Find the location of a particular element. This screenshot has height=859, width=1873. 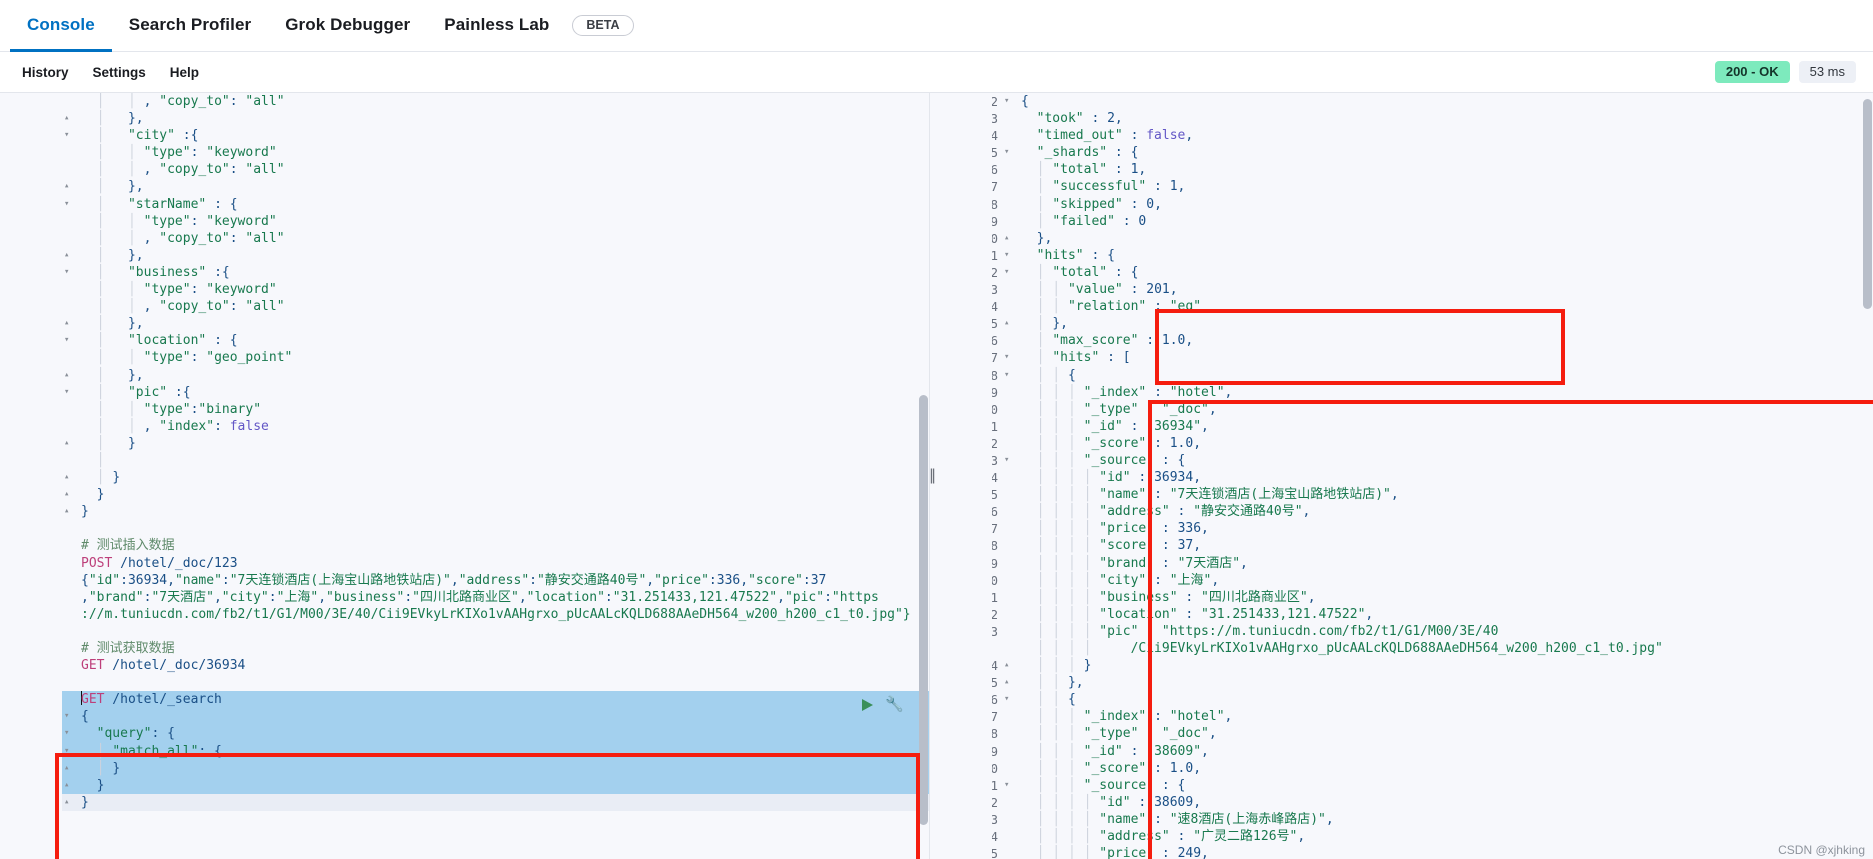

code-line: 19 │ │ │ "_index" : "hotel", is located at coordinates (1401, 392).